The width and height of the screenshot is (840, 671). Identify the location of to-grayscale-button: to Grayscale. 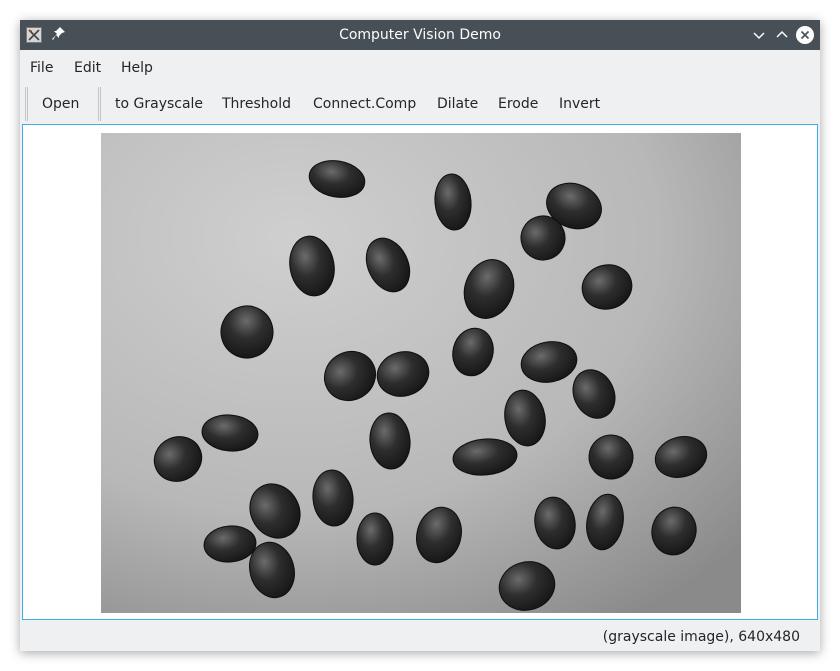
(159, 104).